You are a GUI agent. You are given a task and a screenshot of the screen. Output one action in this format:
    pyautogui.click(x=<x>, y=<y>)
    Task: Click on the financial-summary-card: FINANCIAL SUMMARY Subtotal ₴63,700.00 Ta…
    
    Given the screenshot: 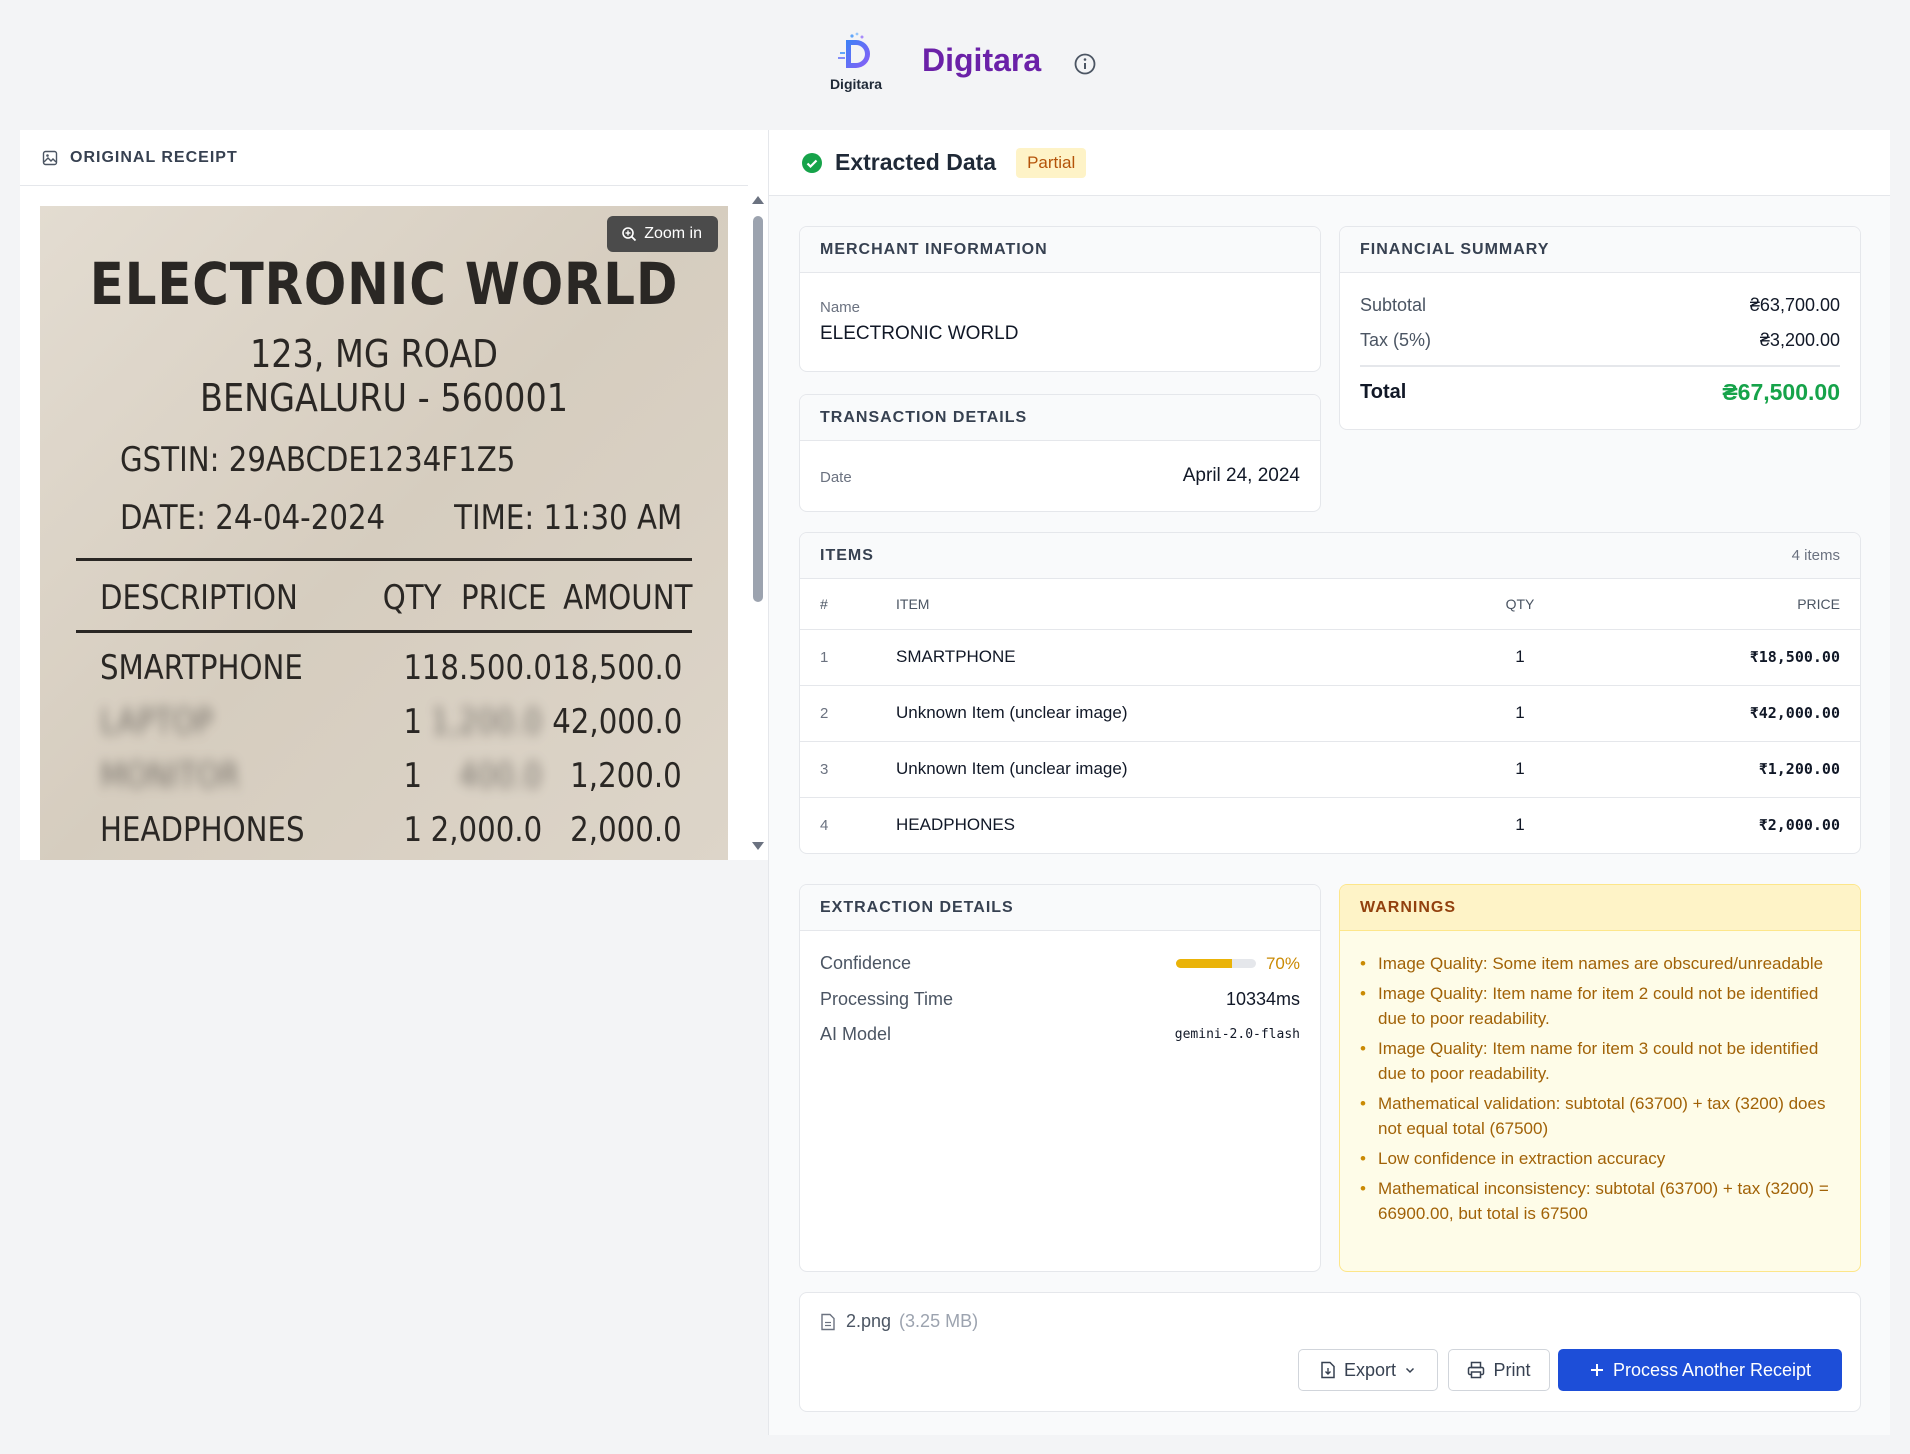 What is the action you would take?
    pyautogui.click(x=1600, y=328)
    